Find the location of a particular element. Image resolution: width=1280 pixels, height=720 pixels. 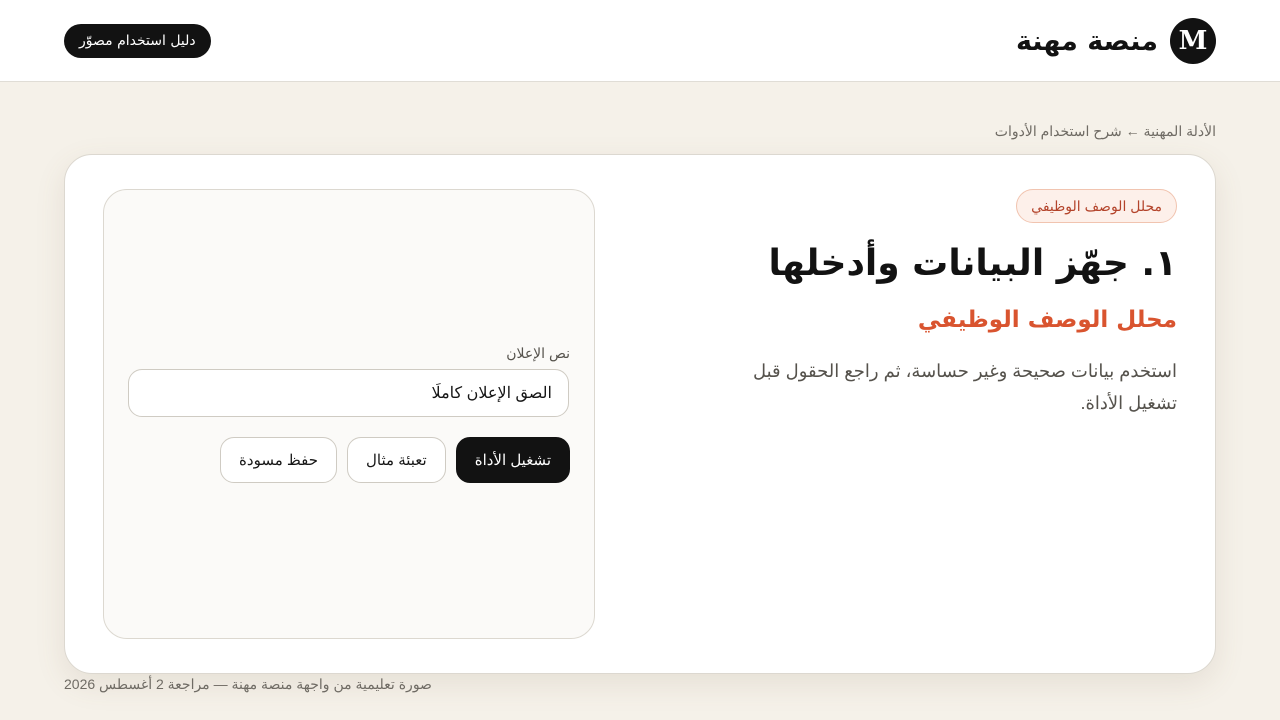

form-actions: تشغيل الأداة تعبئة مثال حفظ مسودة is located at coordinates (395, 460).